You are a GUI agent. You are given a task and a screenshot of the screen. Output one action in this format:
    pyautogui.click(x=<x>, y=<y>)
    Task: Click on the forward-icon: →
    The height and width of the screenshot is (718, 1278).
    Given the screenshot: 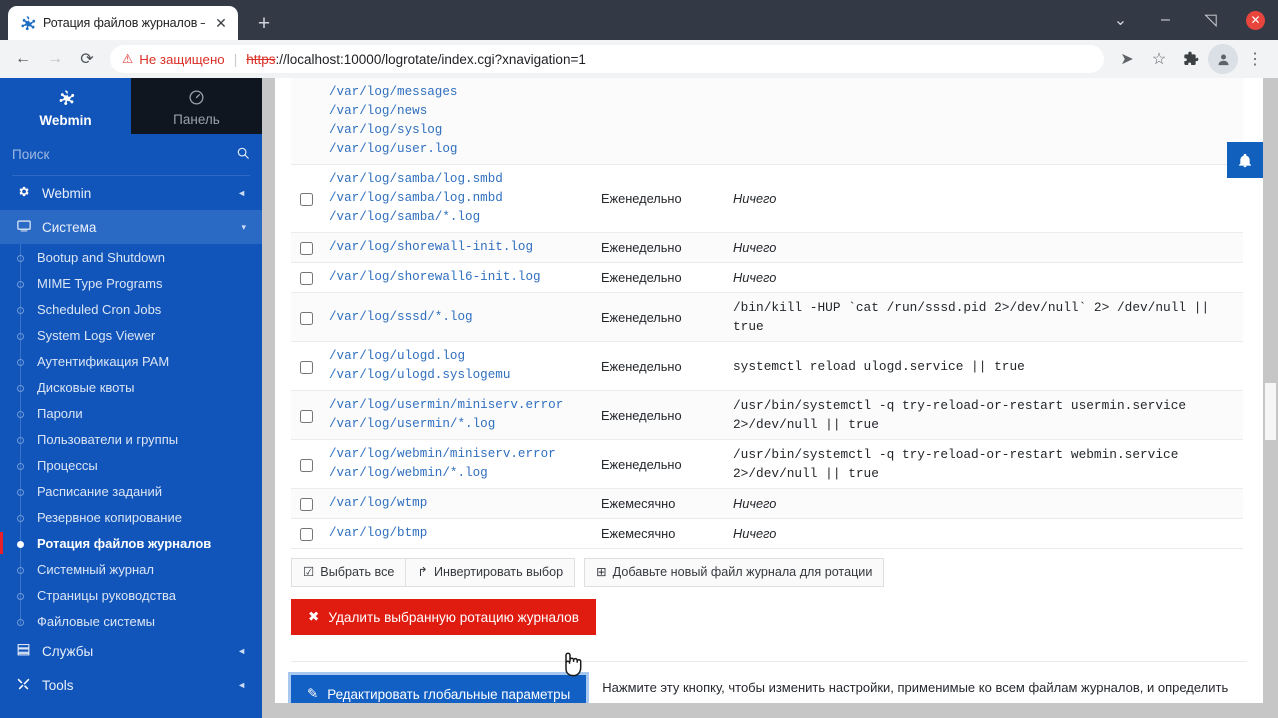 What is the action you would take?
    pyautogui.click(x=55, y=59)
    